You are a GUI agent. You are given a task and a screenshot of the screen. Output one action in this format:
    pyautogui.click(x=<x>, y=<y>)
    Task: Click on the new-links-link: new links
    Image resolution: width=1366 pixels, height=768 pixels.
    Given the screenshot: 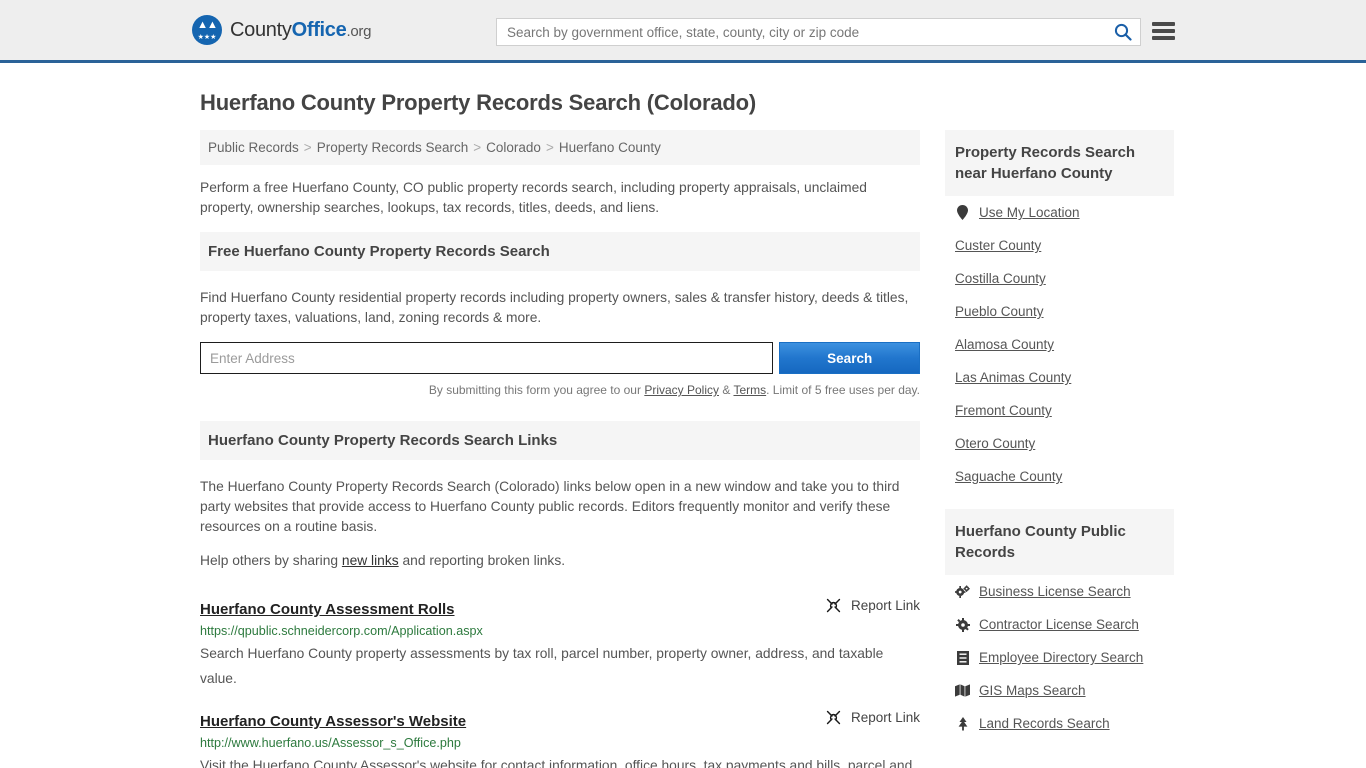 What is the action you would take?
    pyautogui.click(x=370, y=560)
    